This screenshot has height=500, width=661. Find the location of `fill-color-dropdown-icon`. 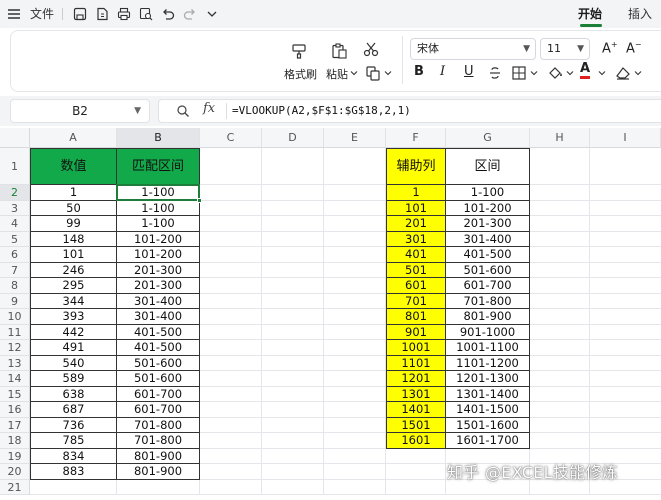

fill-color-dropdown-icon is located at coordinates (570, 73).